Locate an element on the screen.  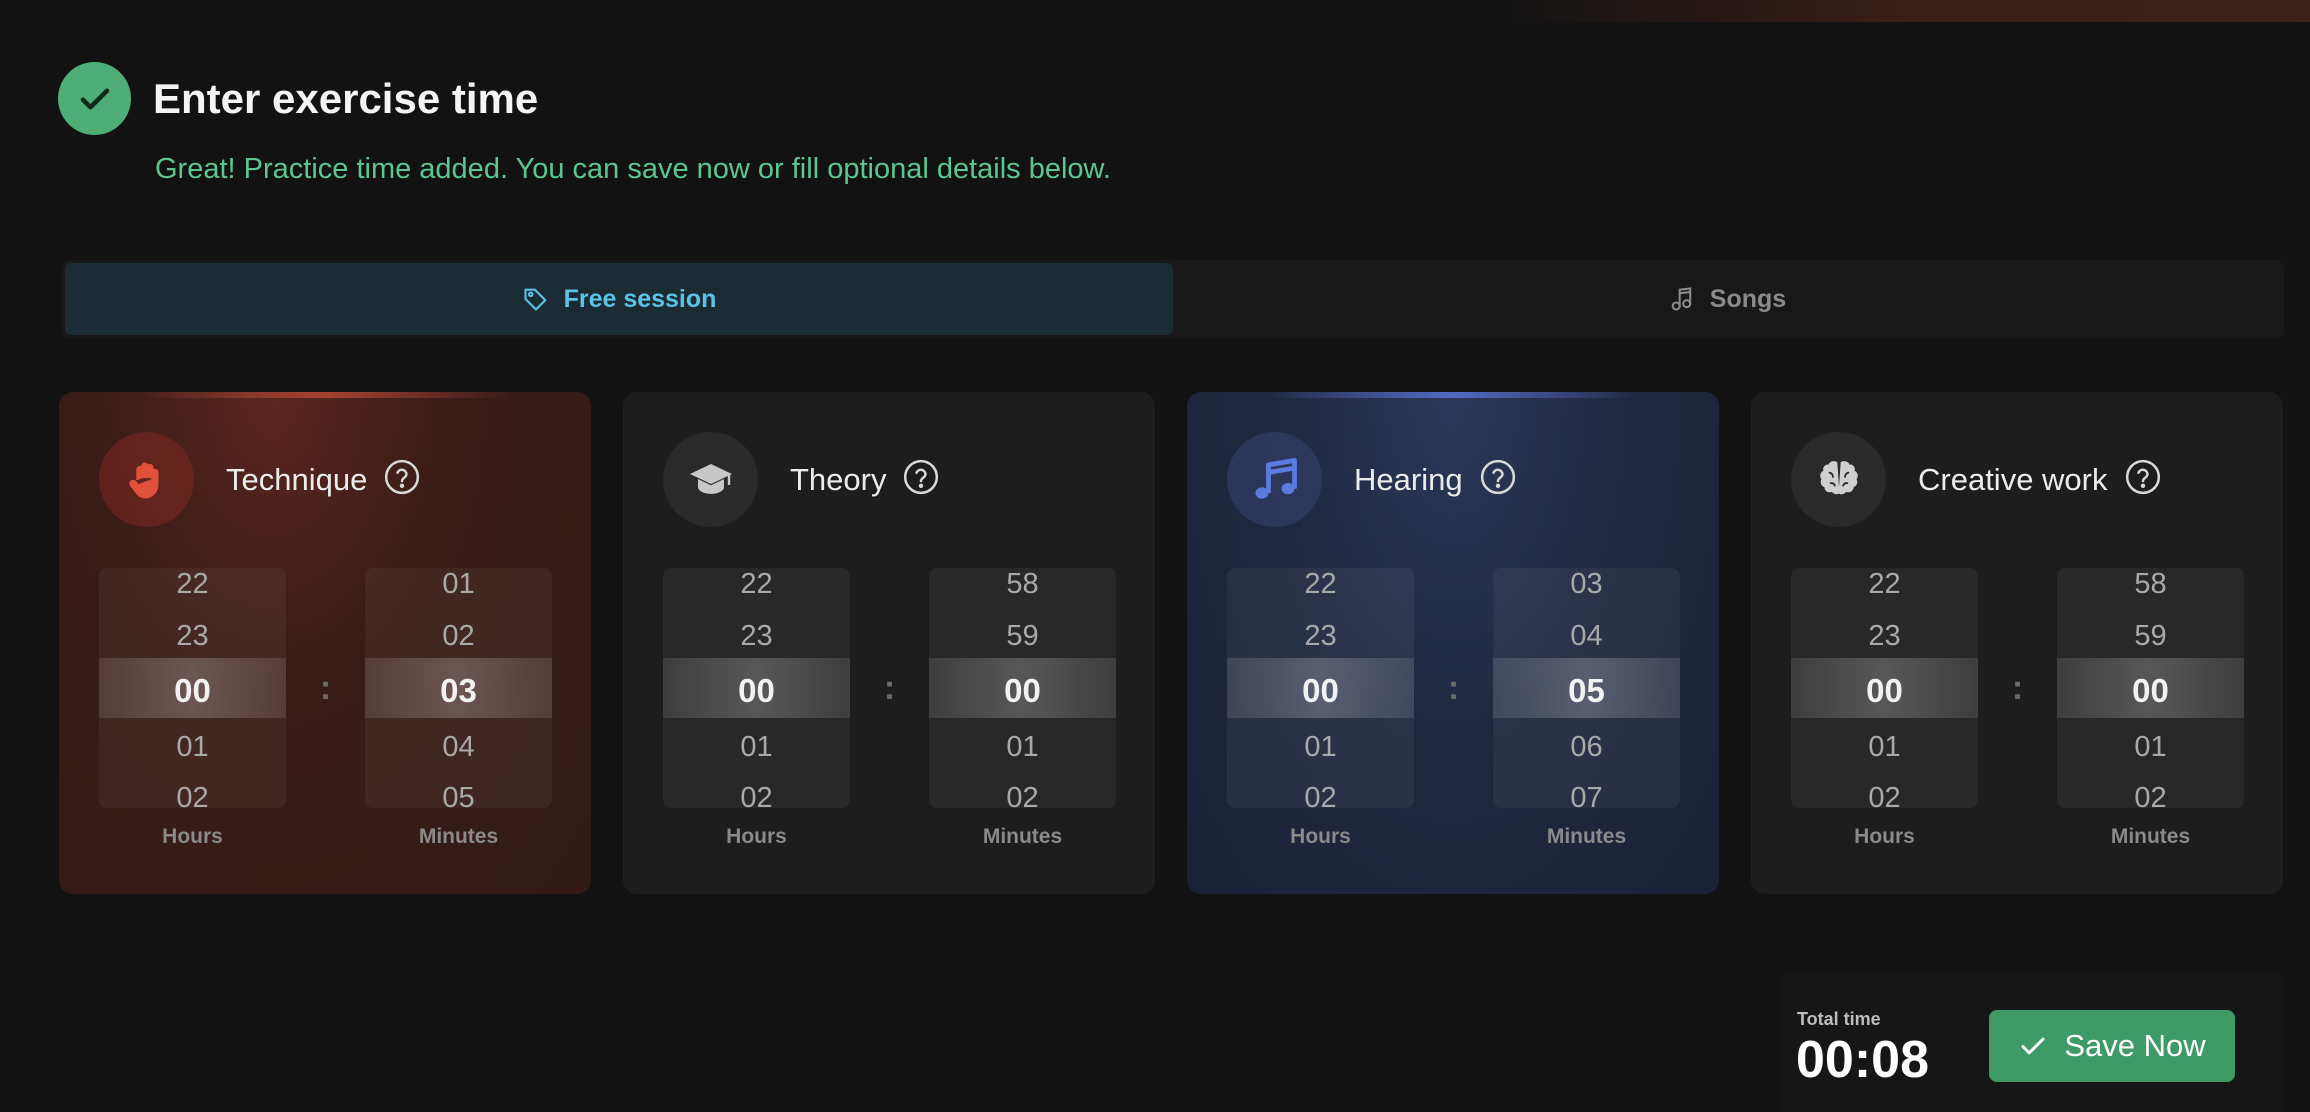
total-time-value: 00:08 is located at coordinates (1862, 1060).